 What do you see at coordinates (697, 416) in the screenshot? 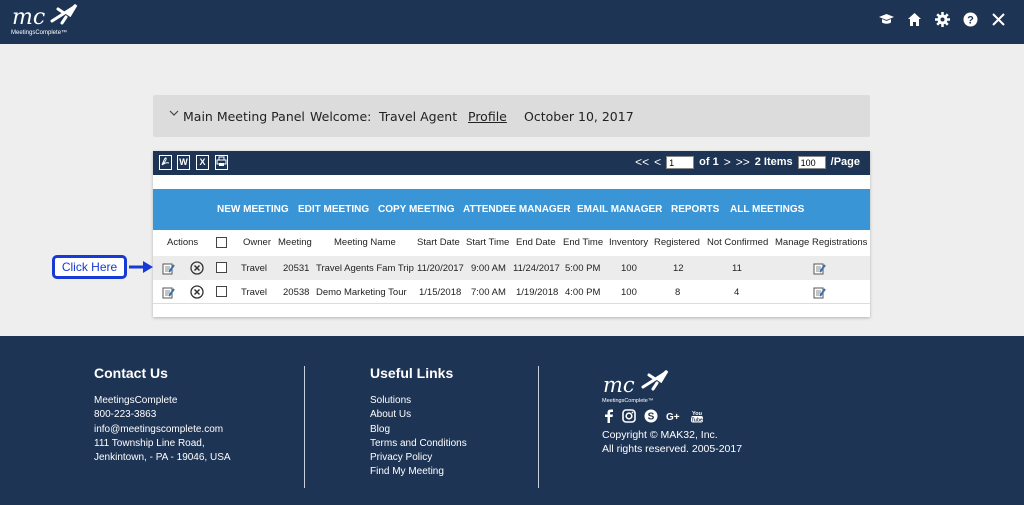
I see `youtube-icon: YouTube` at bounding box center [697, 416].